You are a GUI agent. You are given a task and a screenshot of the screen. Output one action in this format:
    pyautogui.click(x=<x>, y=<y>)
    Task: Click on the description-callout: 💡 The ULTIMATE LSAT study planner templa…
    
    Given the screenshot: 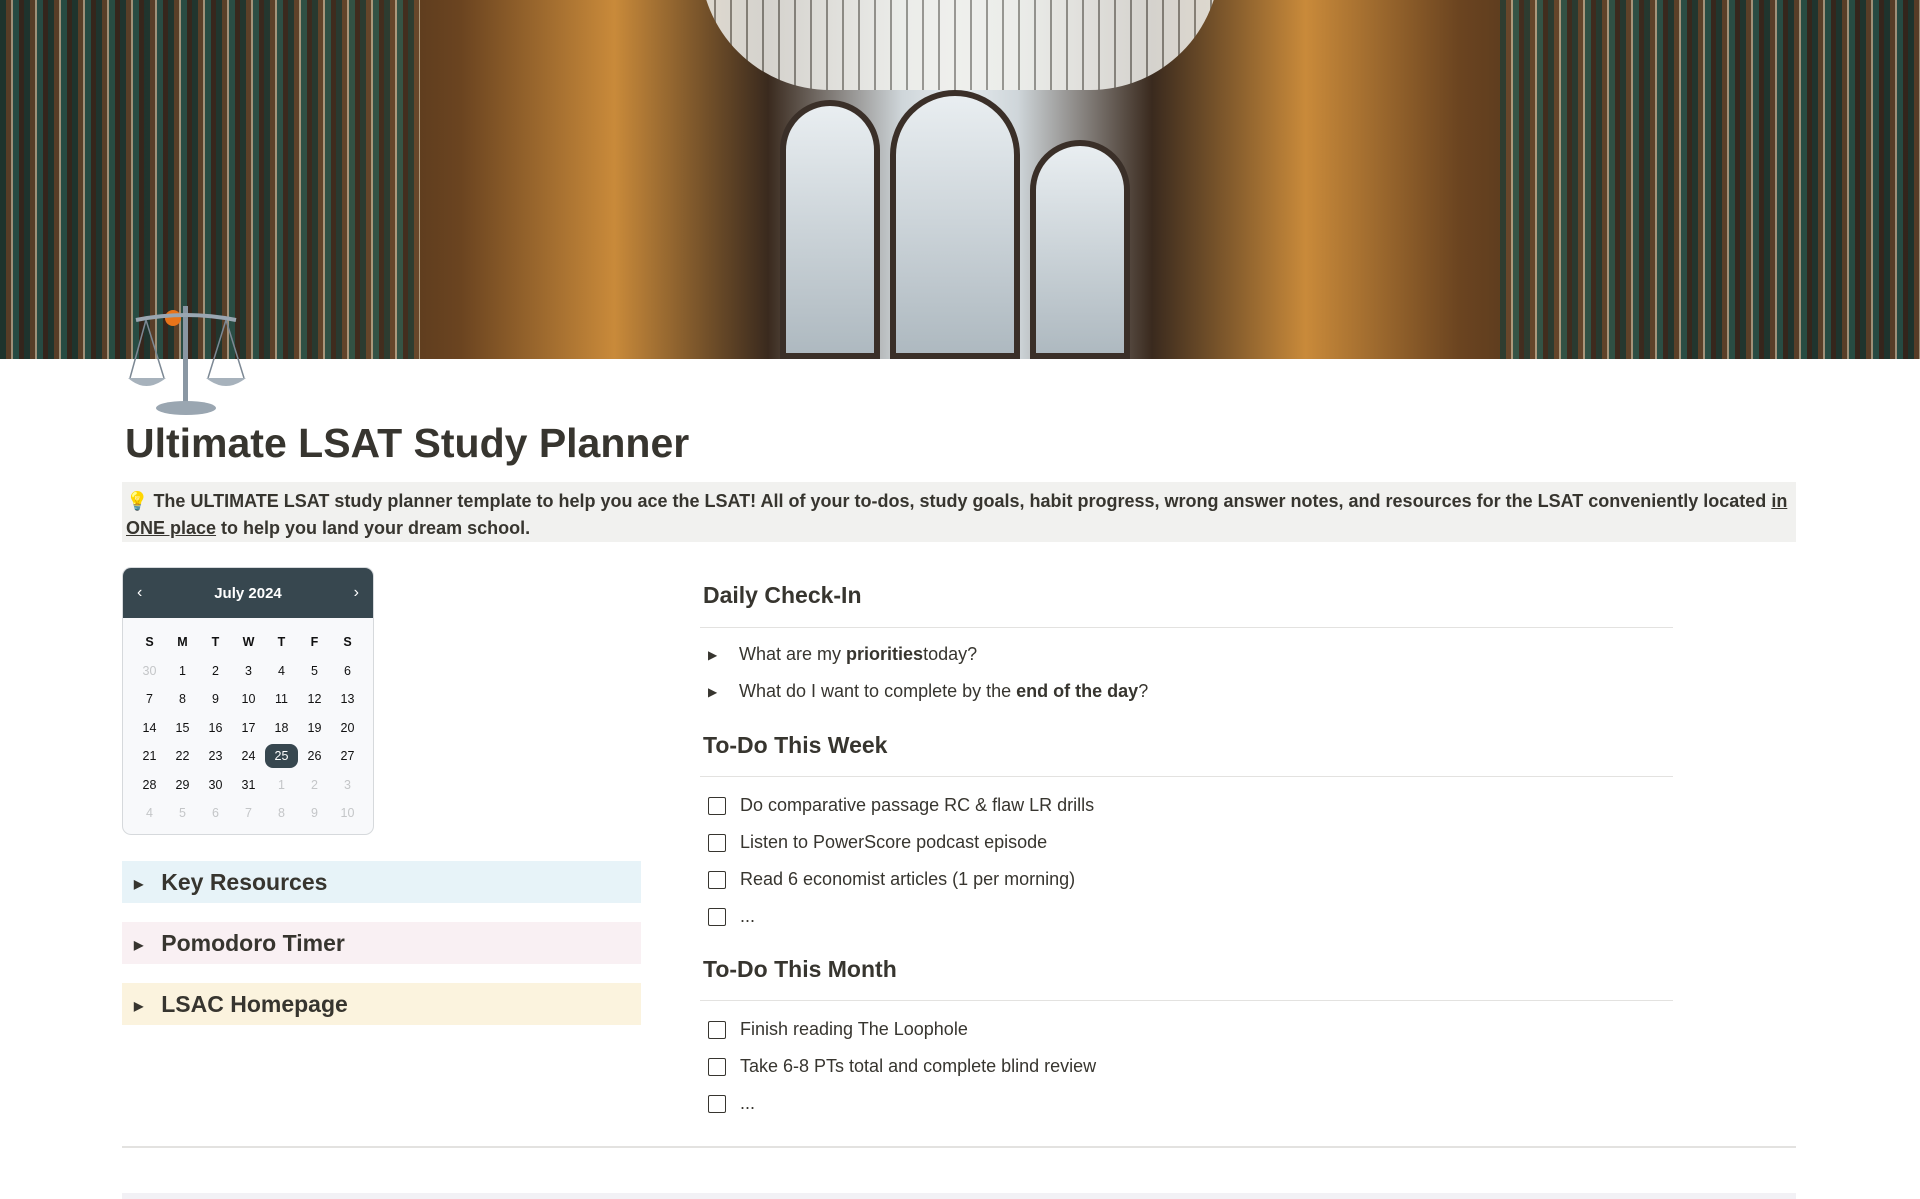 What is the action you would take?
    pyautogui.click(x=959, y=512)
    